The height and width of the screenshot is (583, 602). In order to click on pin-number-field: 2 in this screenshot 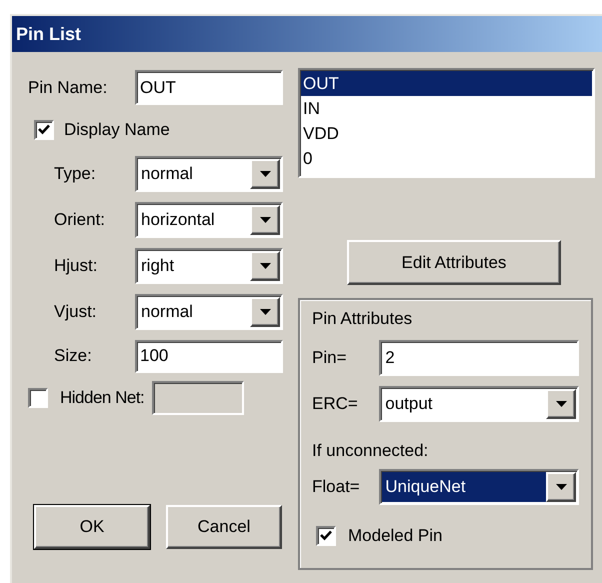, I will do `click(479, 358)`.